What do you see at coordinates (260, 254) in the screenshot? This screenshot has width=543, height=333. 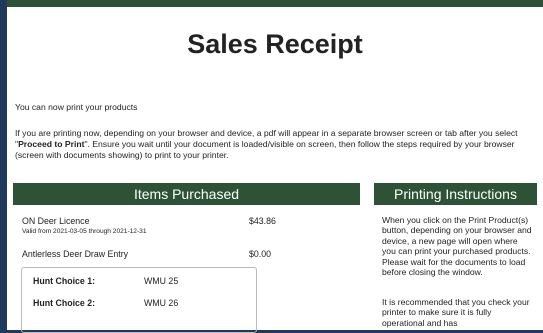 I see `item-price: $0.00` at bounding box center [260, 254].